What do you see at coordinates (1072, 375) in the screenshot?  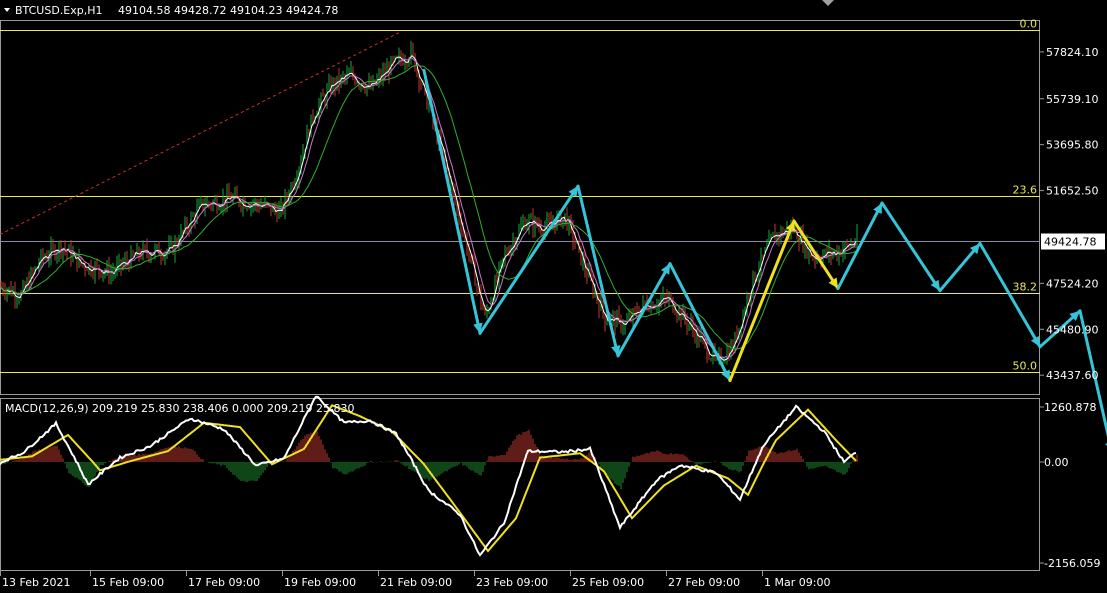 I see `price-axis-label: 43437.60` at bounding box center [1072, 375].